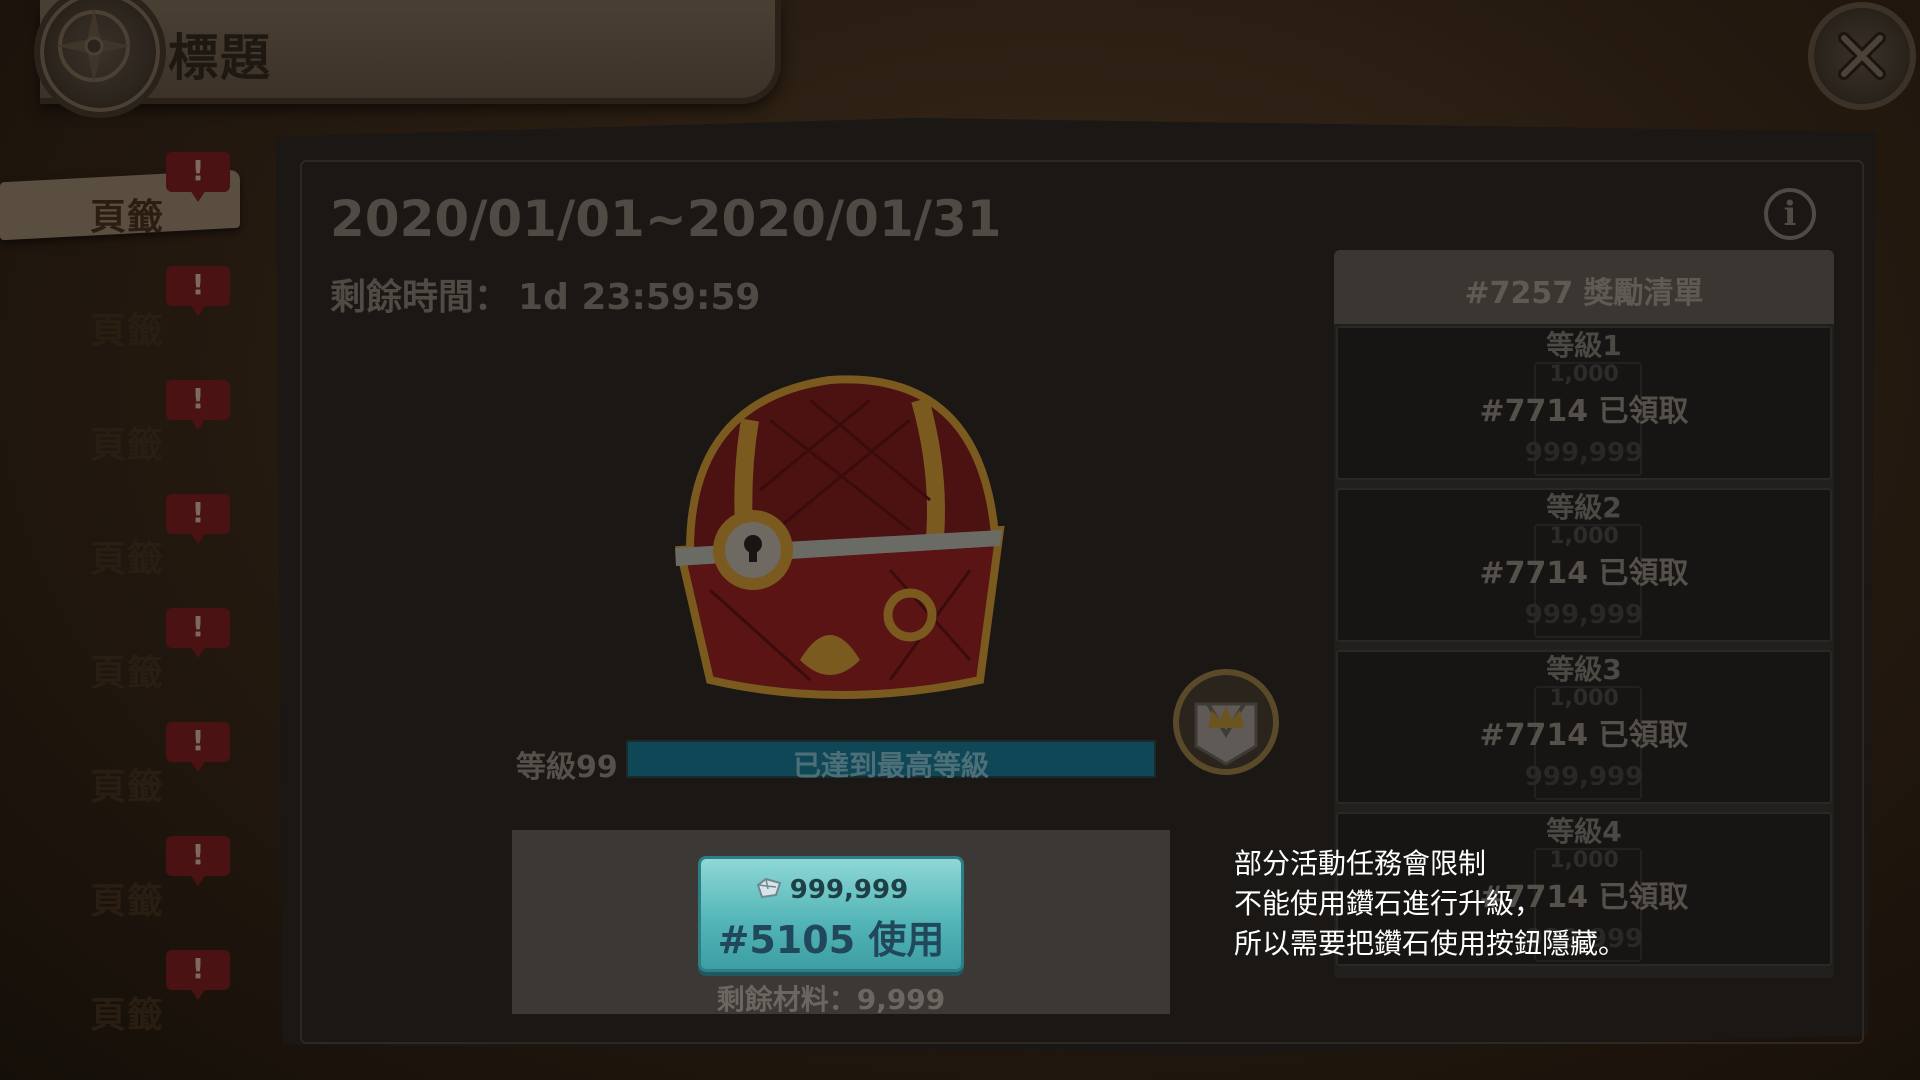 The height and width of the screenshot is (1080, 1920). I want to click on cost: 999,999, so click(831, 890).